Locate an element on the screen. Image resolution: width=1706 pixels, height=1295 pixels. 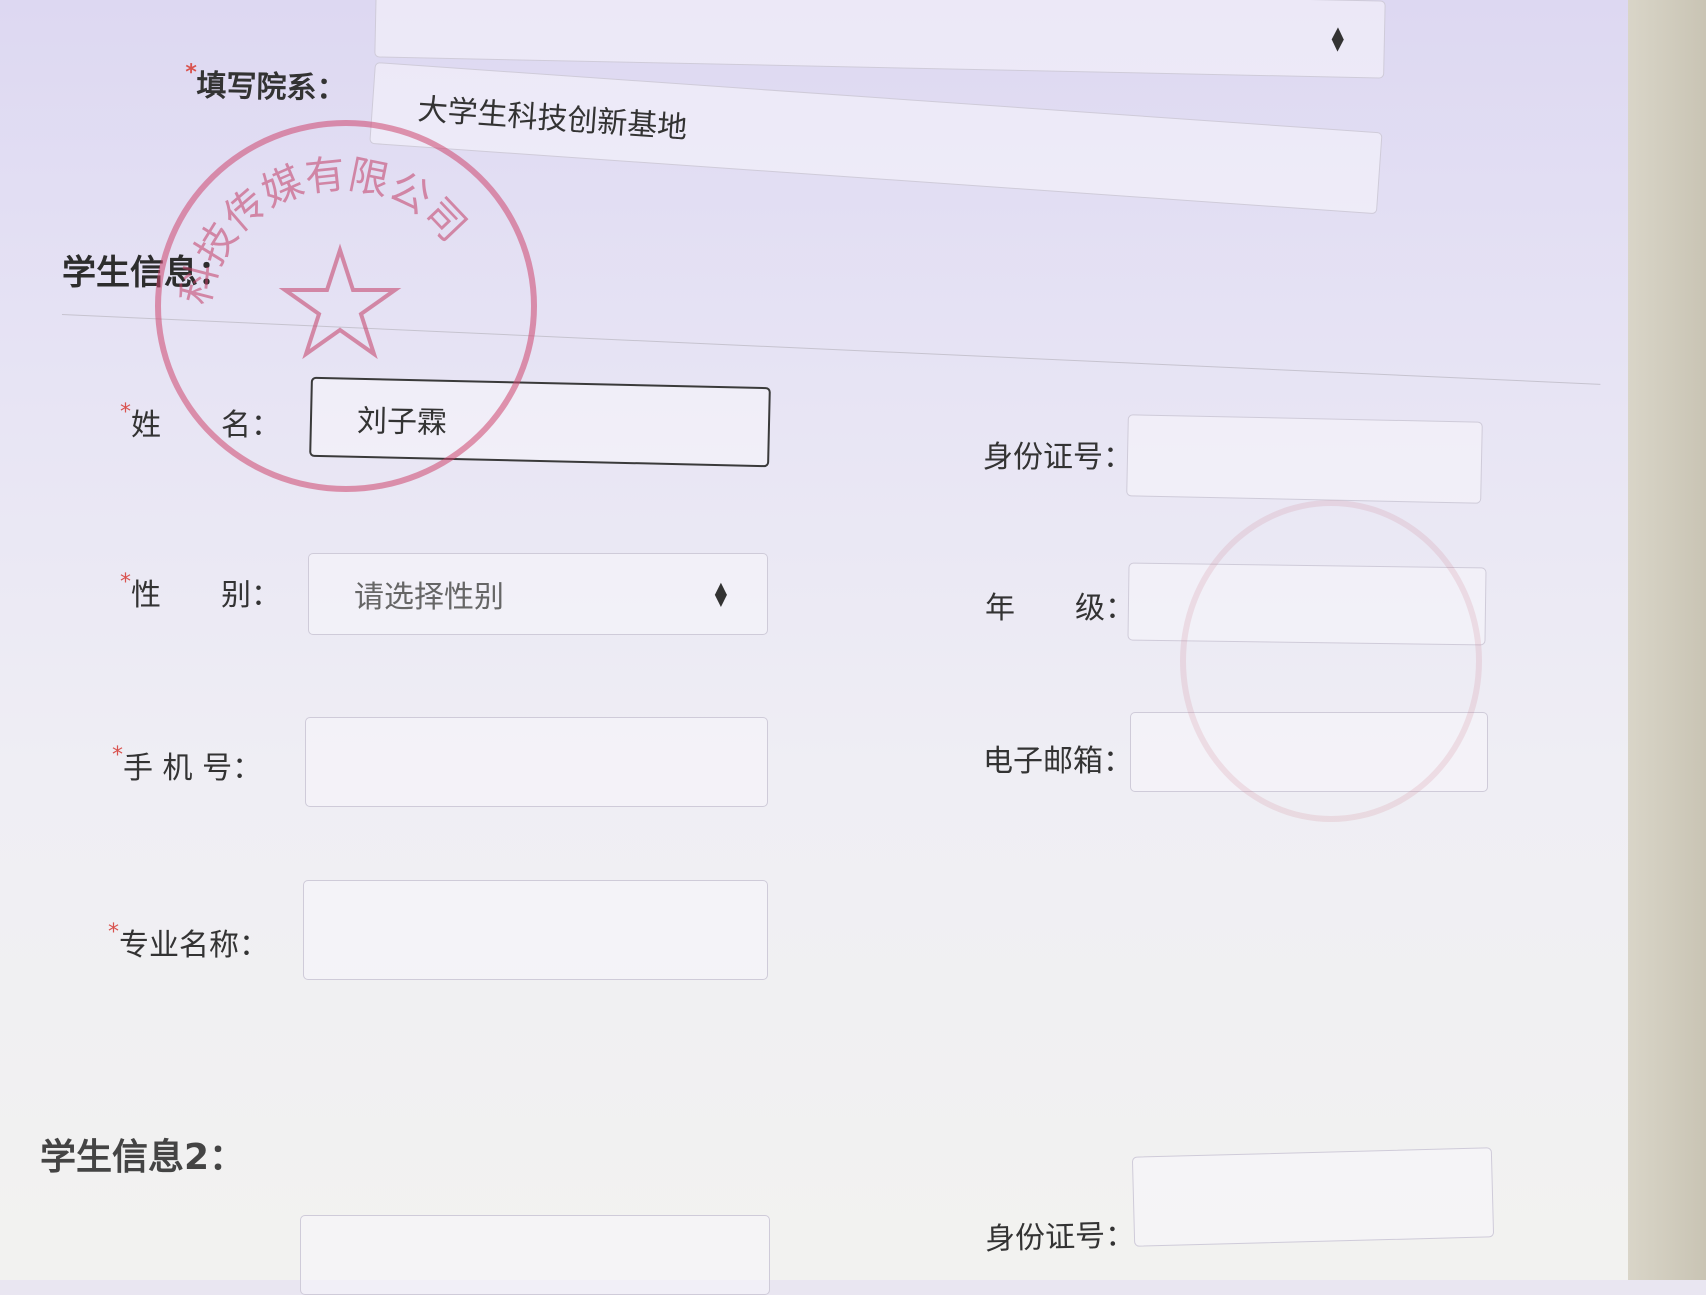
id-number2-label-text: 身份证号： is located at coordinates (1060, 1237).